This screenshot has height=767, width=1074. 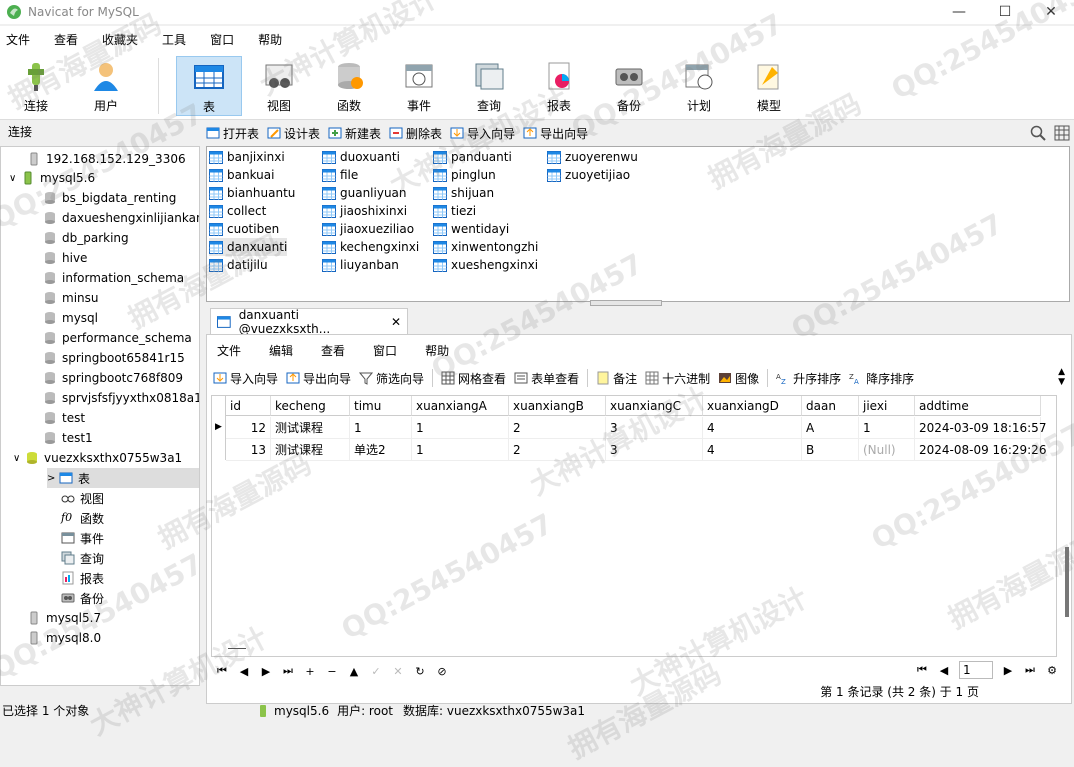 What do you see at coordinates (332, 671) in the screenshot?
I see `delete-record-button: −` at bounding box center [332, 671].